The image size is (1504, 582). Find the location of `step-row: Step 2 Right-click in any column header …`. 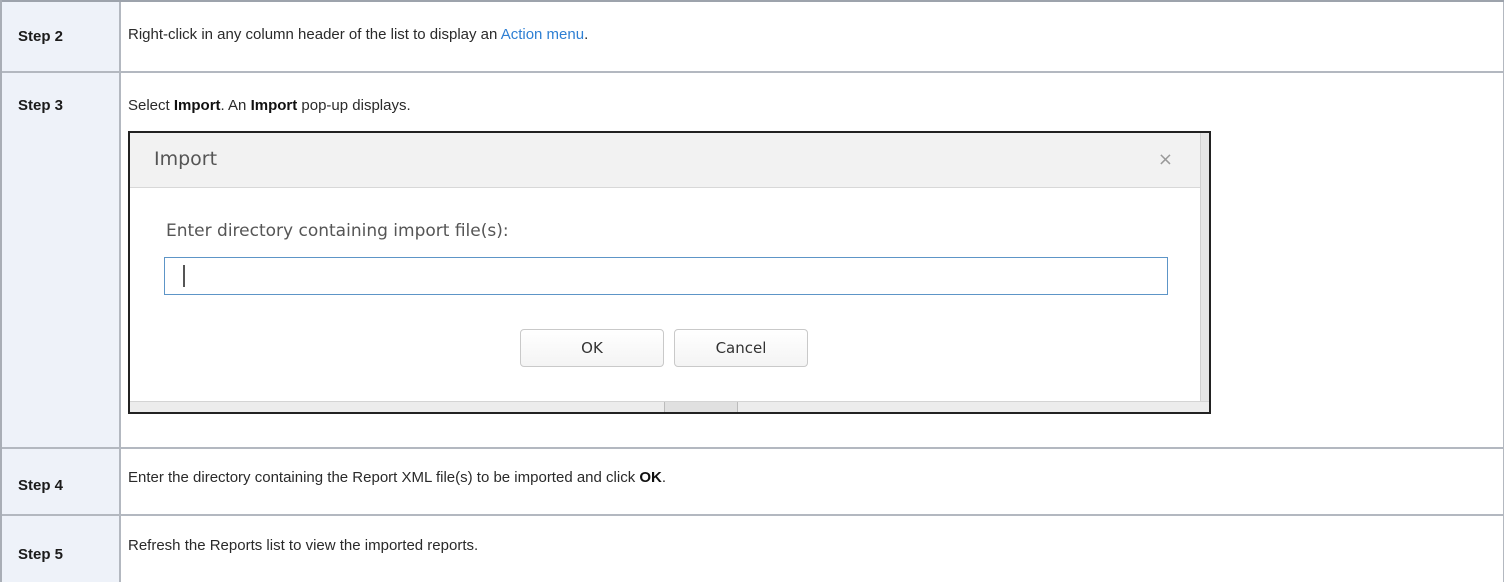

step-row: Step 2 Right-click in any column header … is located at coordinates (753, 35).